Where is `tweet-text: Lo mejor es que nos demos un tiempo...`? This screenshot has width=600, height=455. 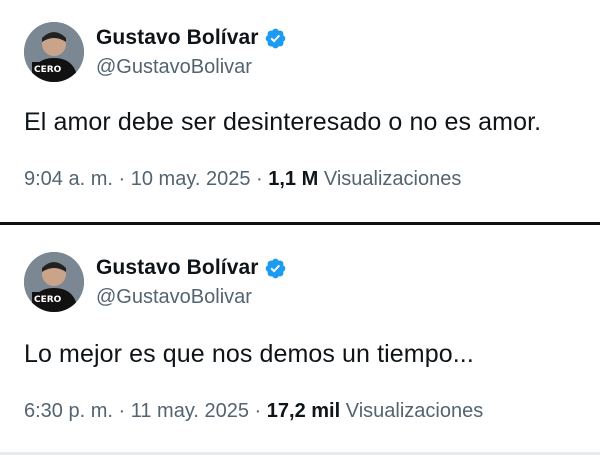 tweet-text: Lo mejor es que nos demos un tiempo... is located at coordinates (249, 354).